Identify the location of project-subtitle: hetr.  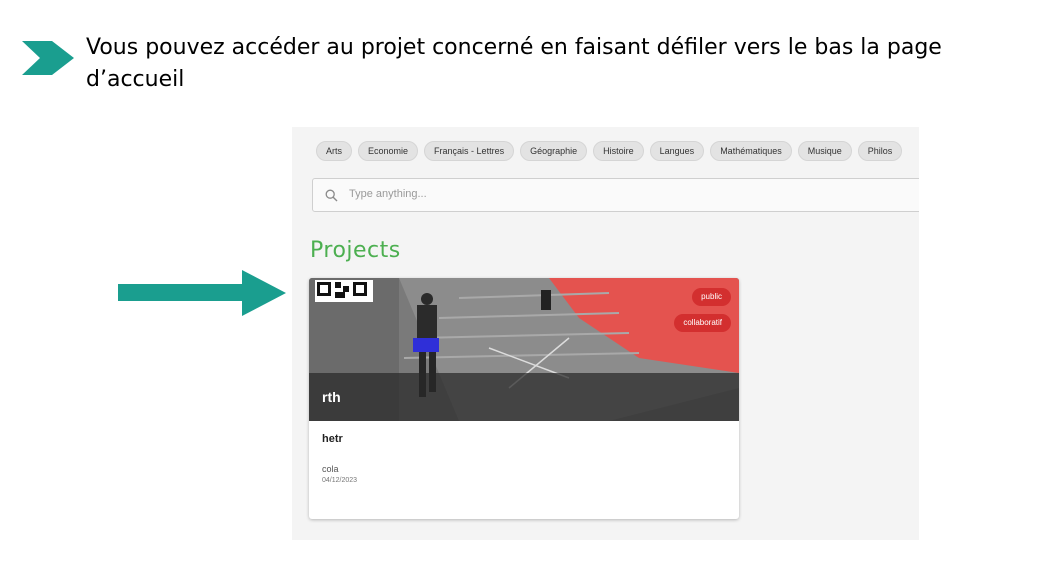
(332, 439).